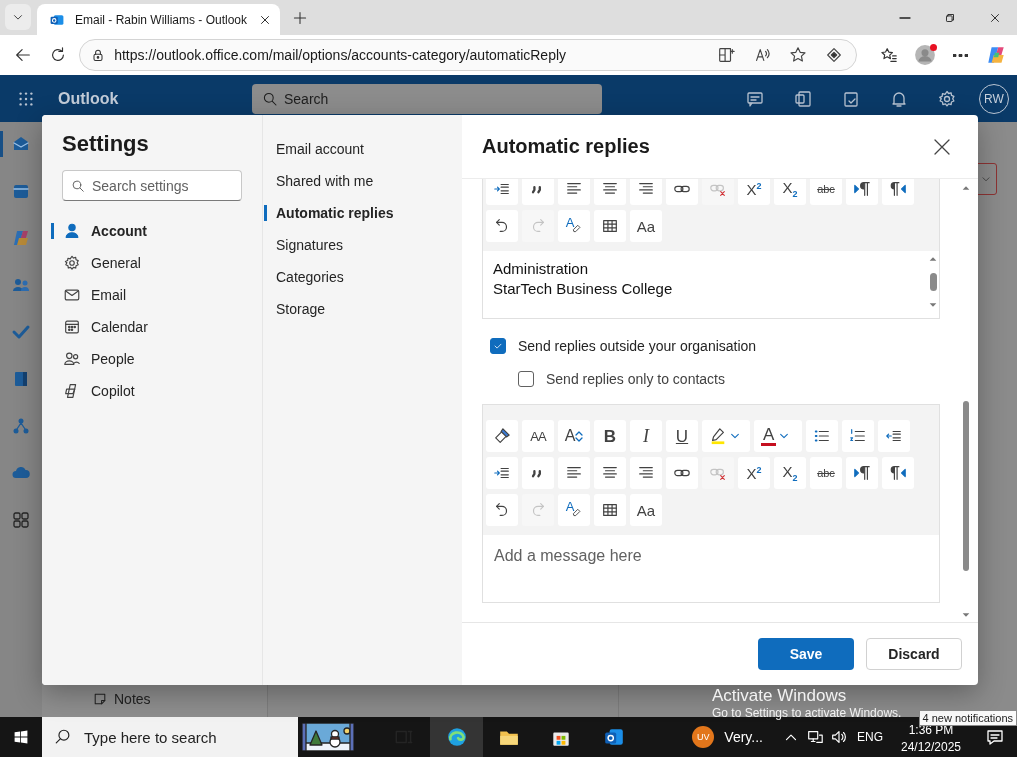 This screenshot has height=757, width=1017. Describe the element at coordinates (72, 327) in the screenshot. I see `calendar-icon` at that location.